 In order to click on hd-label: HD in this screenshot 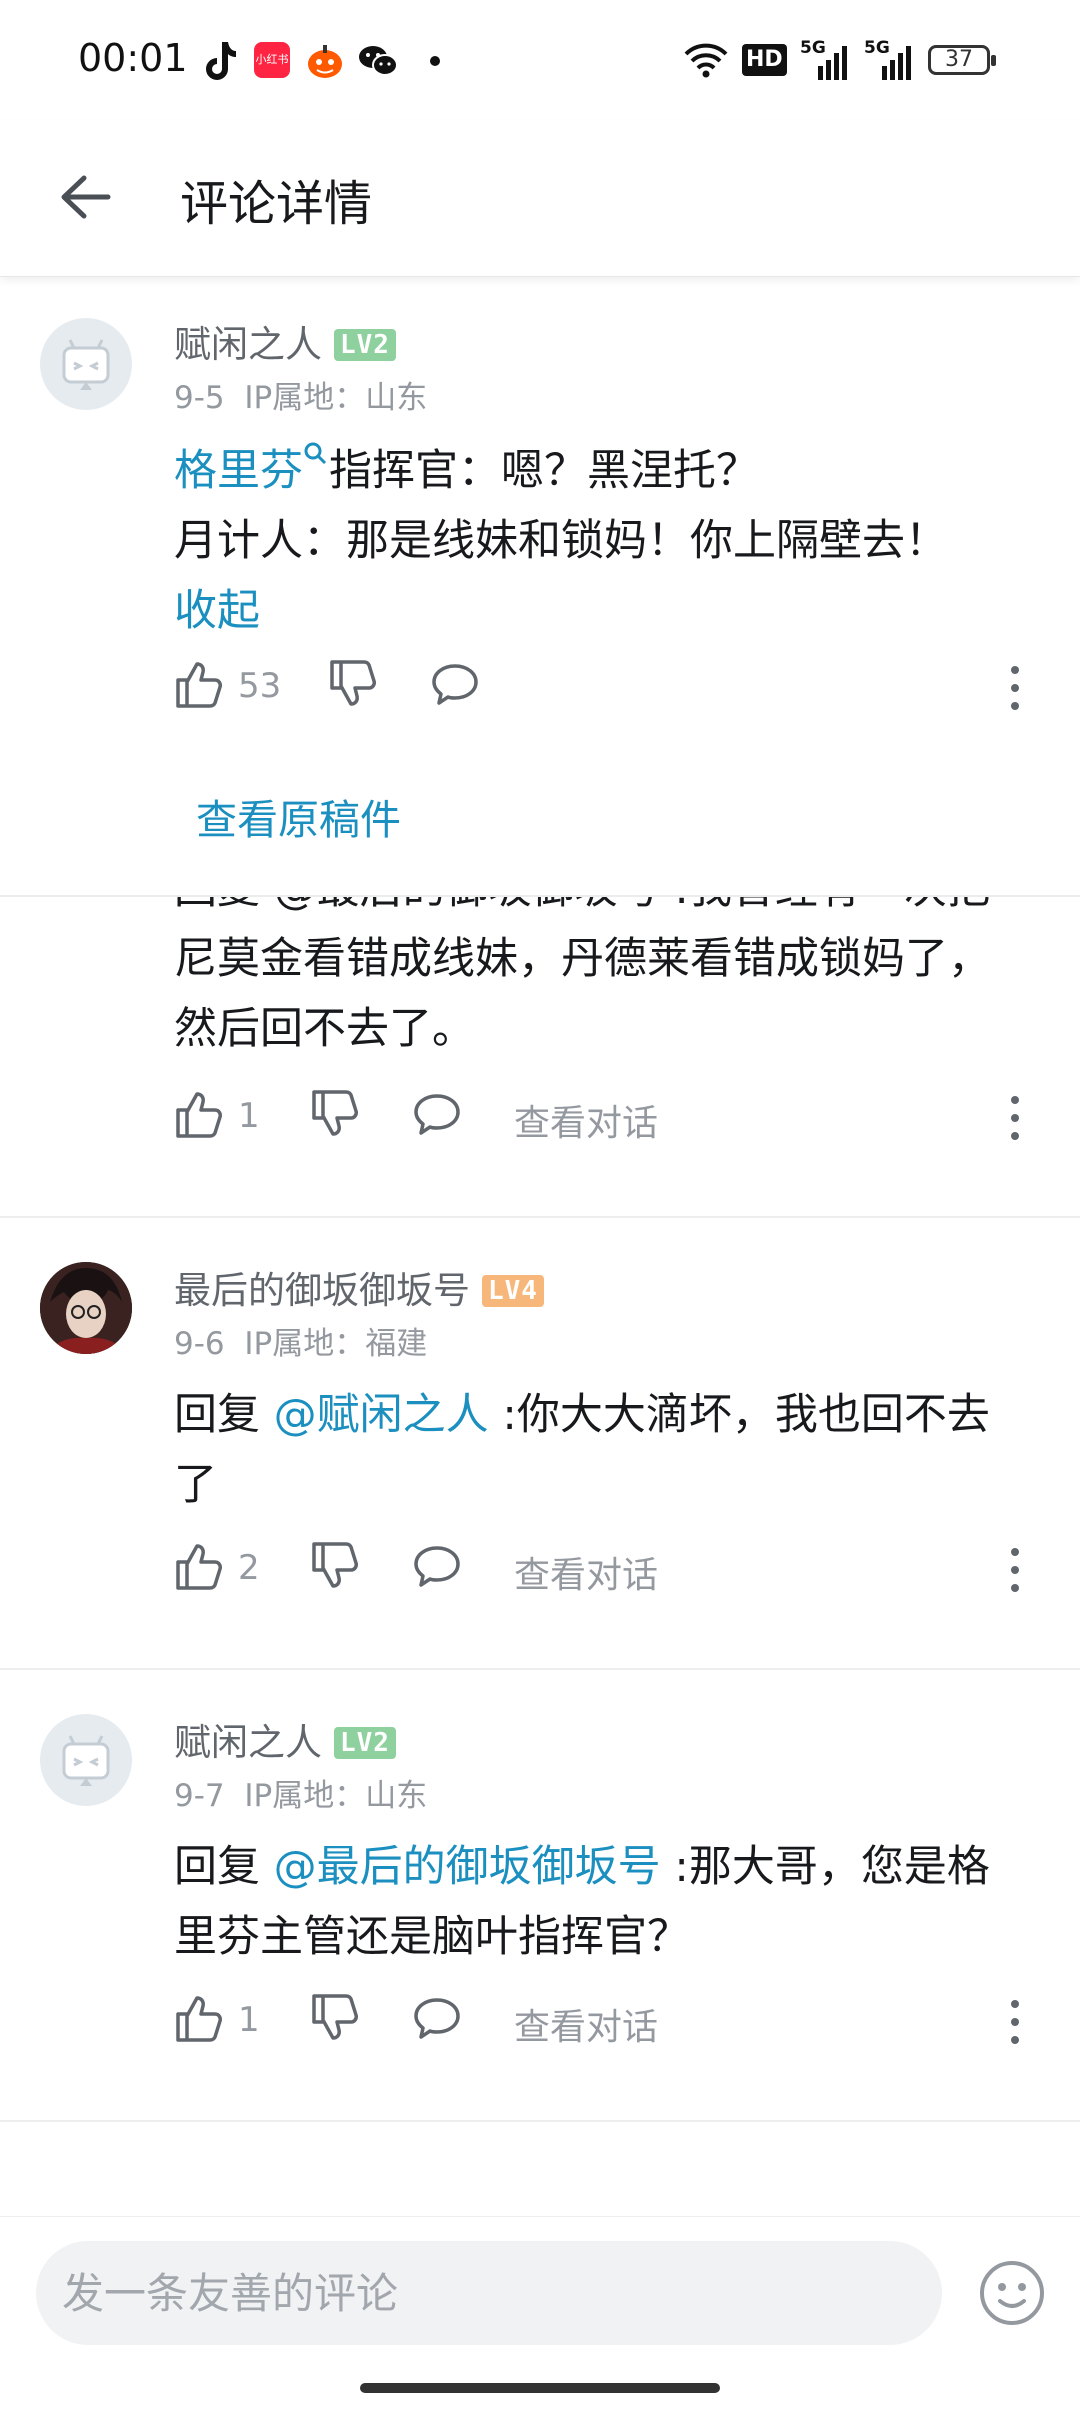, I will do `click(764, 59)`.